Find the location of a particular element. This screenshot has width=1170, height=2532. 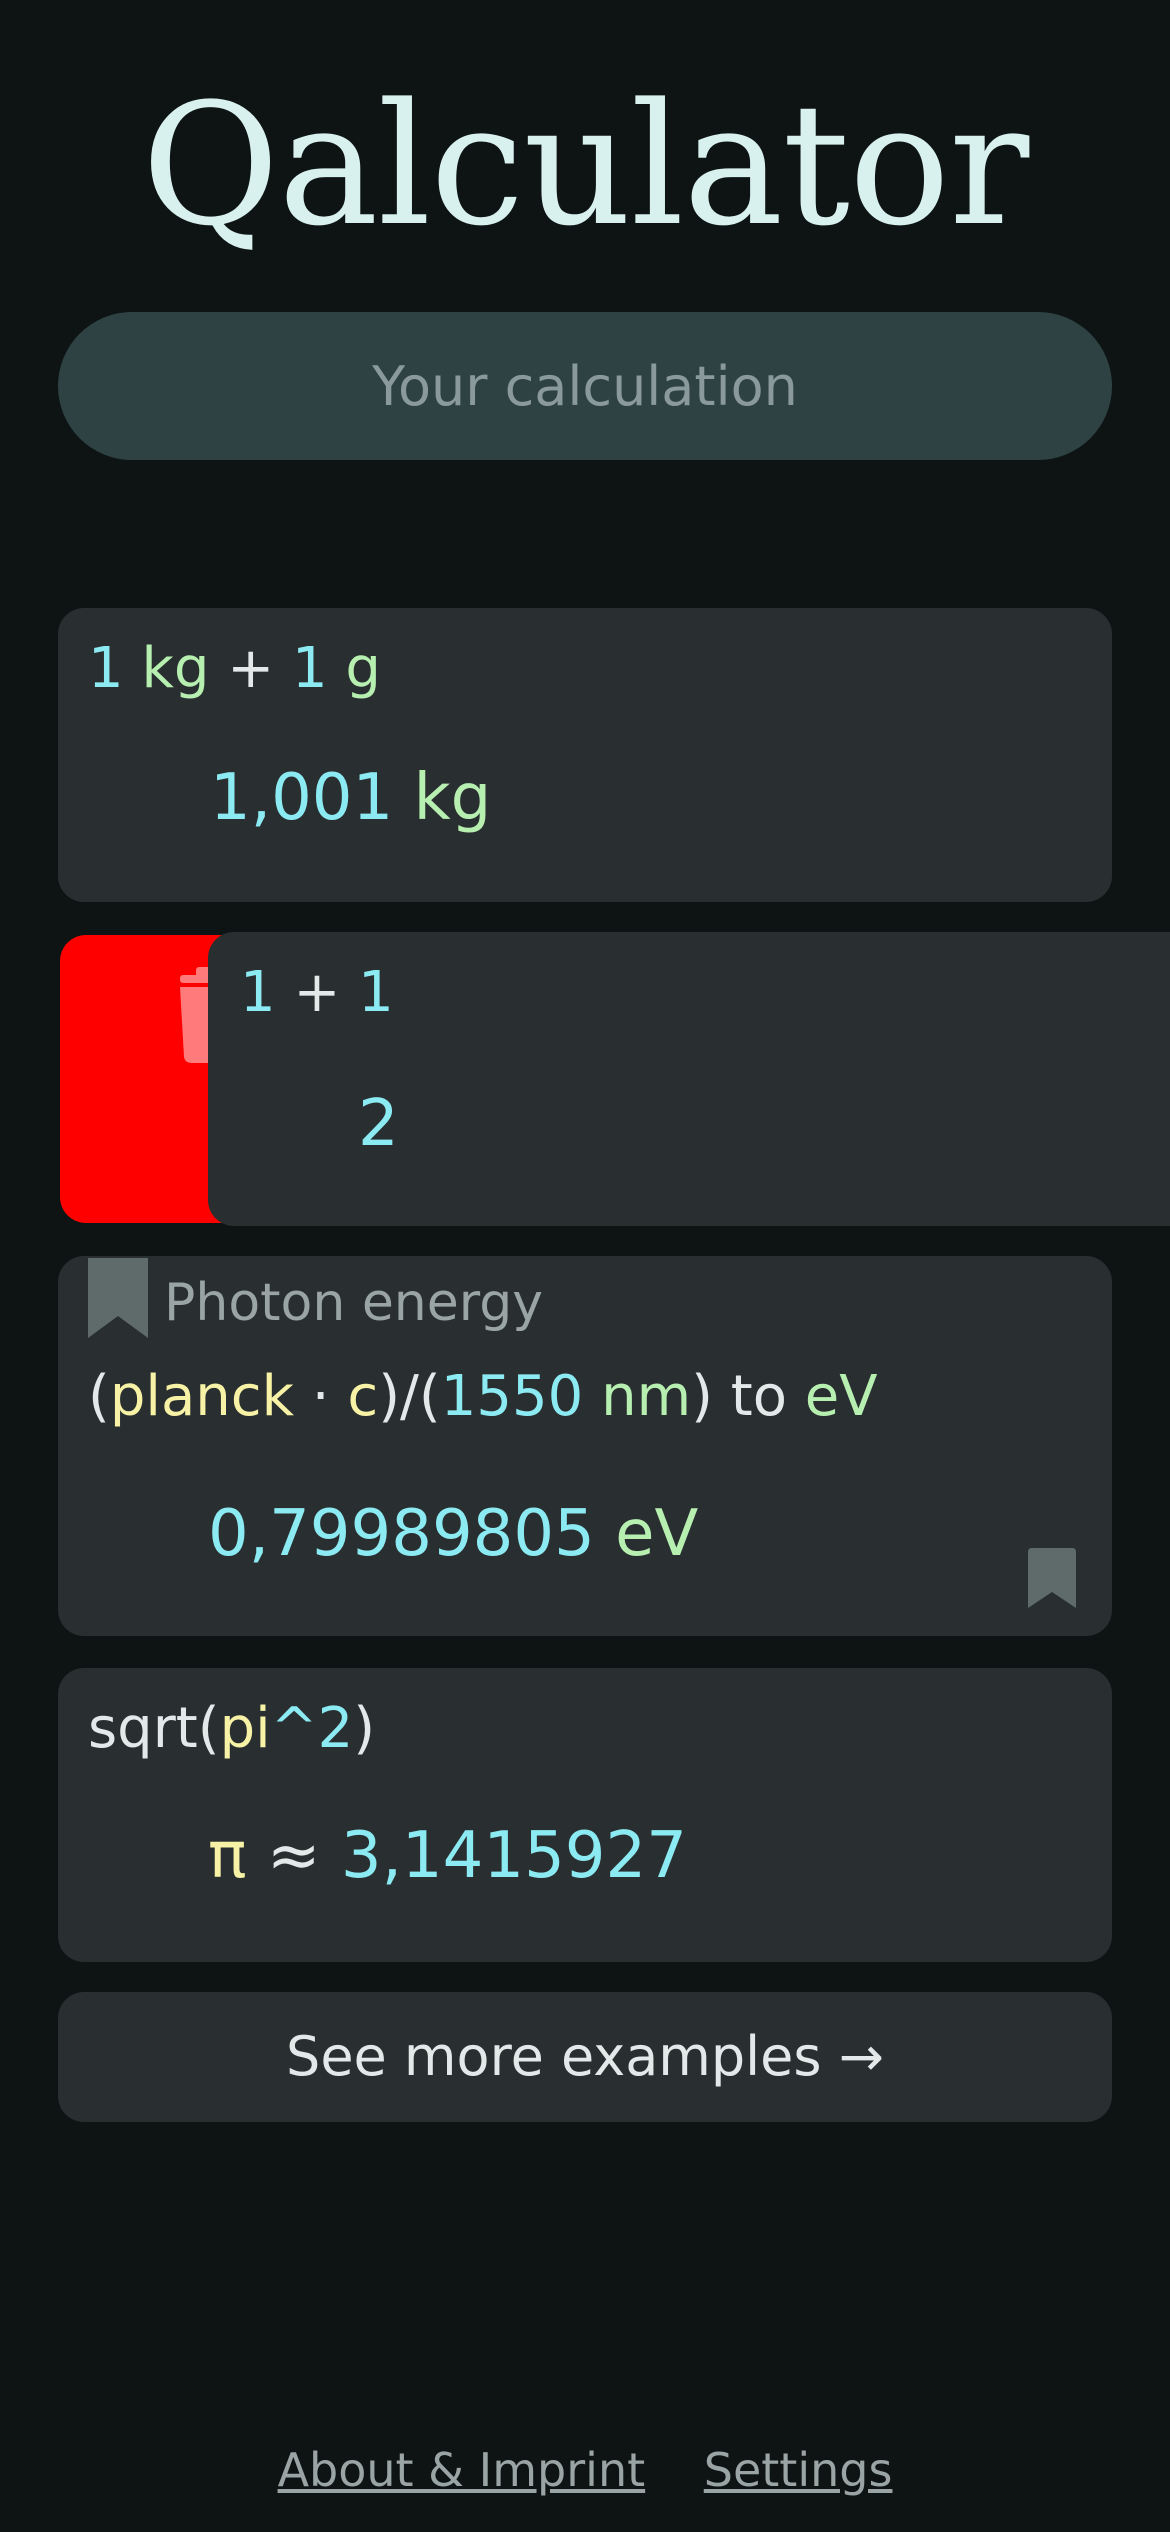

bookmark-label: Photon energy is located at coordinates (354, 1303).